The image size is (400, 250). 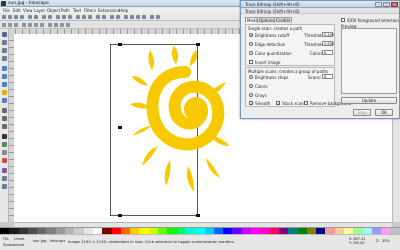 I want to click on y-label: Y:, so click(x=350, y=243).